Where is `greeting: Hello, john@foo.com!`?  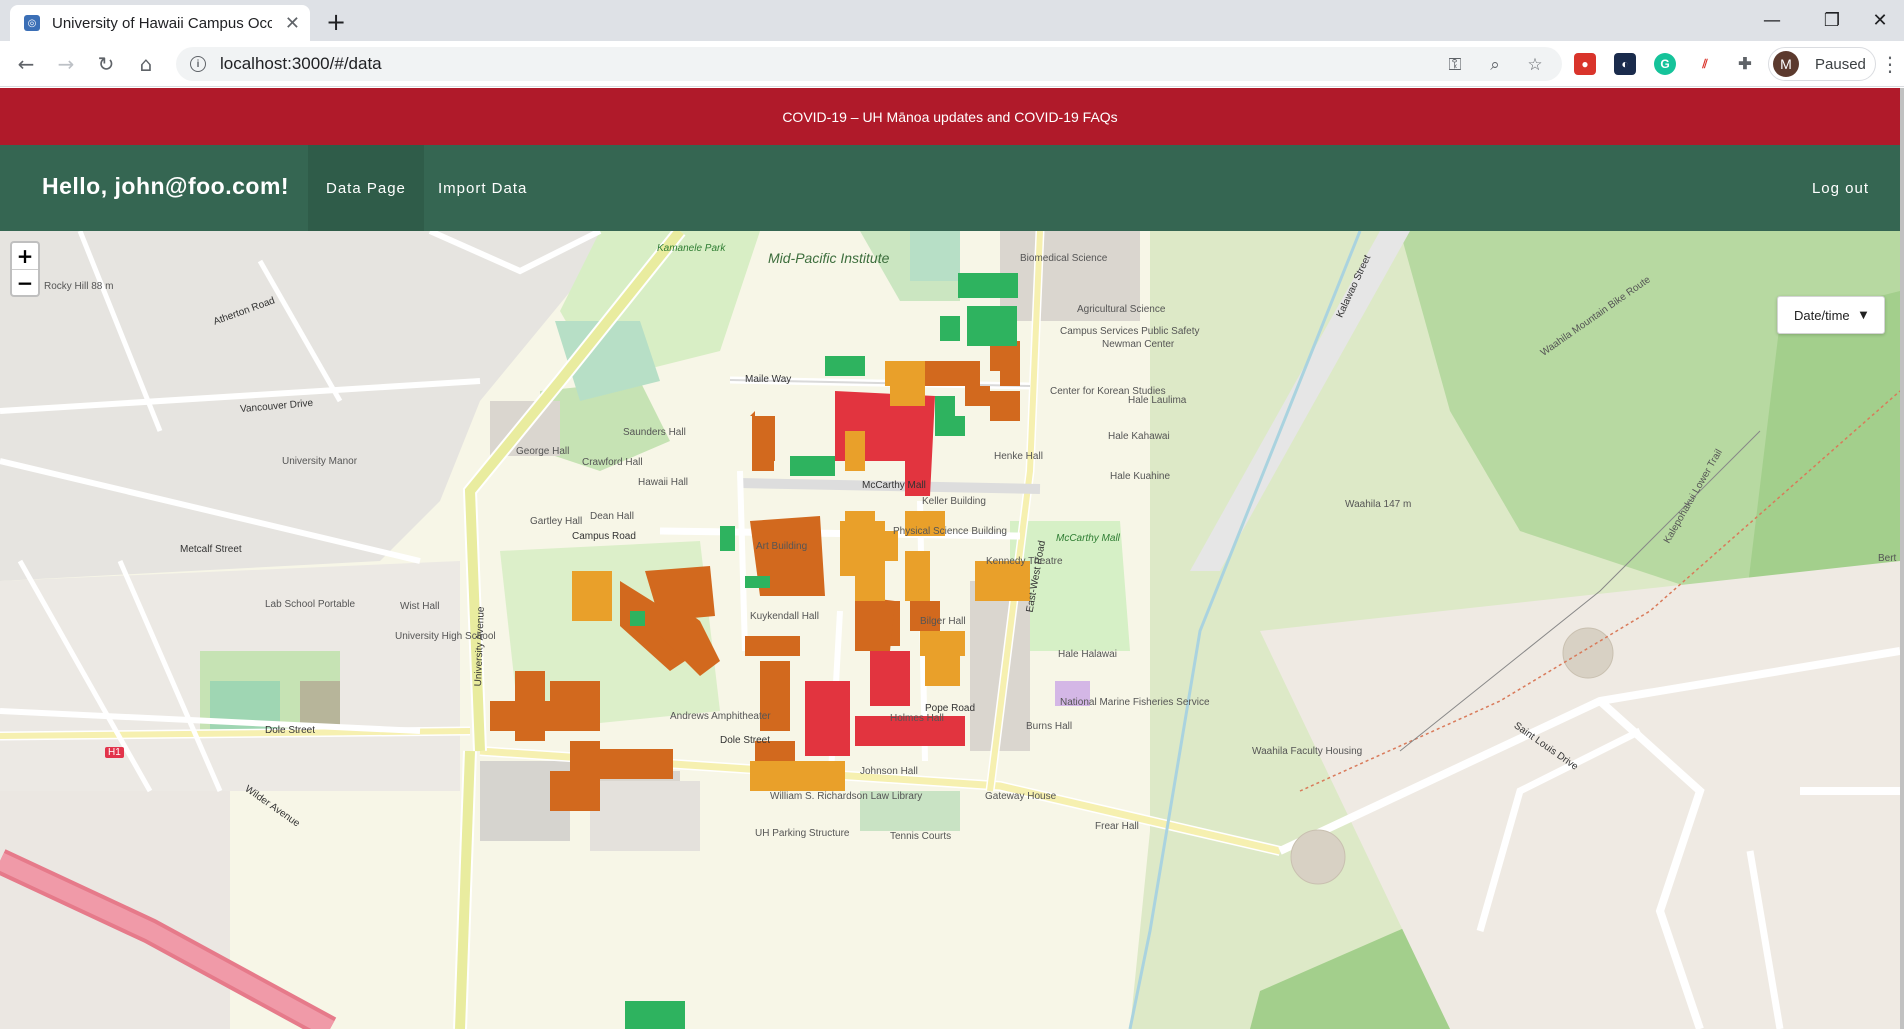
greeting: Hello, john@foo.com! is located at coordinates (166, 186).